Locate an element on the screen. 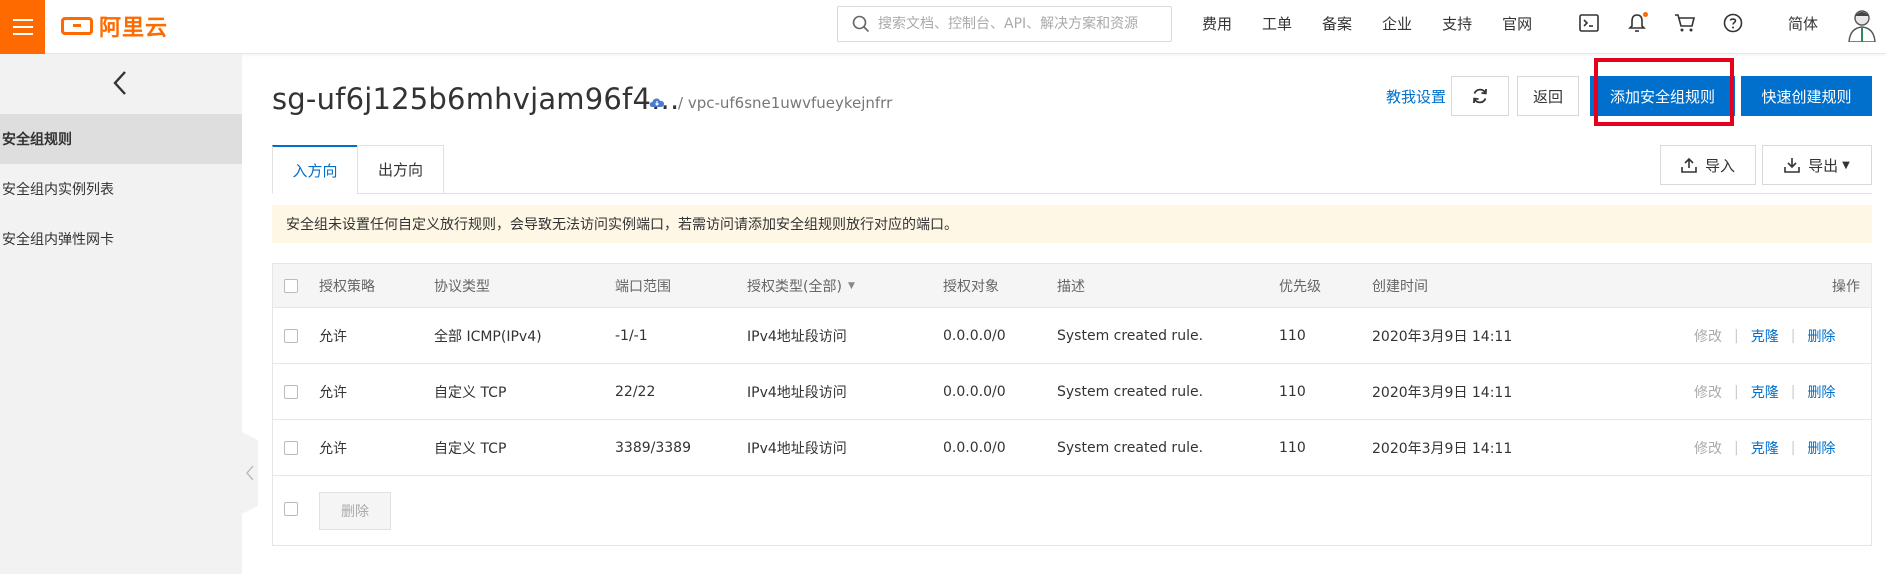 This screenshot has height=574, width=1886. sidebar-item-instances: 安全组内实例列表 is located at coordinates (121, 189).